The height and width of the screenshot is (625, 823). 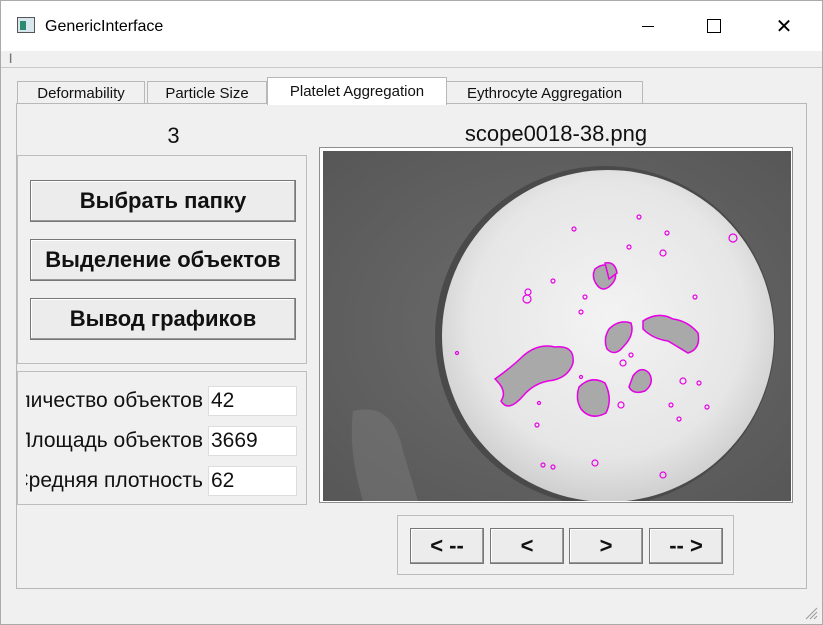 I want to click on minimize-icon, so click(x=648, y=26).